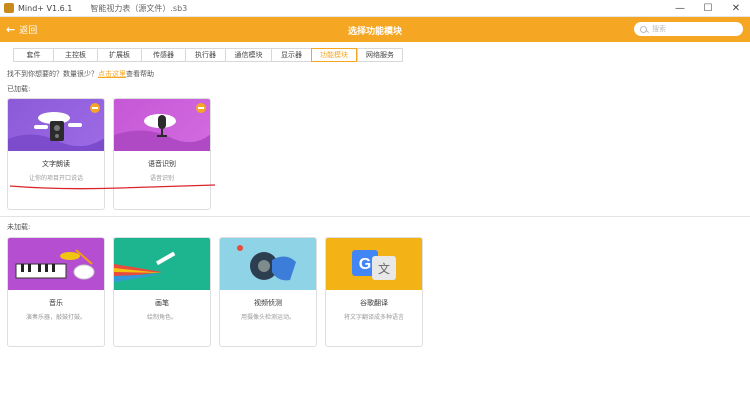 Image resolution: width=750 pixels, height=405 pixels. What do you see at coordinates (33, 55) in the screenshot?
I see `tab-kit: 套件` at bounding box center [33, 55].